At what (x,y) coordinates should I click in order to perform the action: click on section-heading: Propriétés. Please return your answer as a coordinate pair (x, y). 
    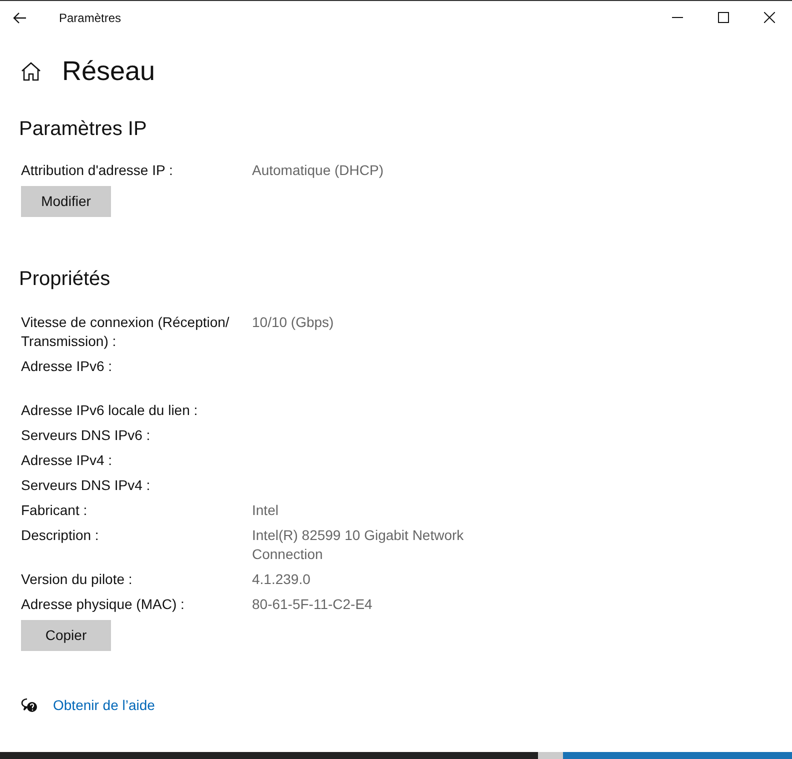
    Looking at the image, I should click on (65, 279).